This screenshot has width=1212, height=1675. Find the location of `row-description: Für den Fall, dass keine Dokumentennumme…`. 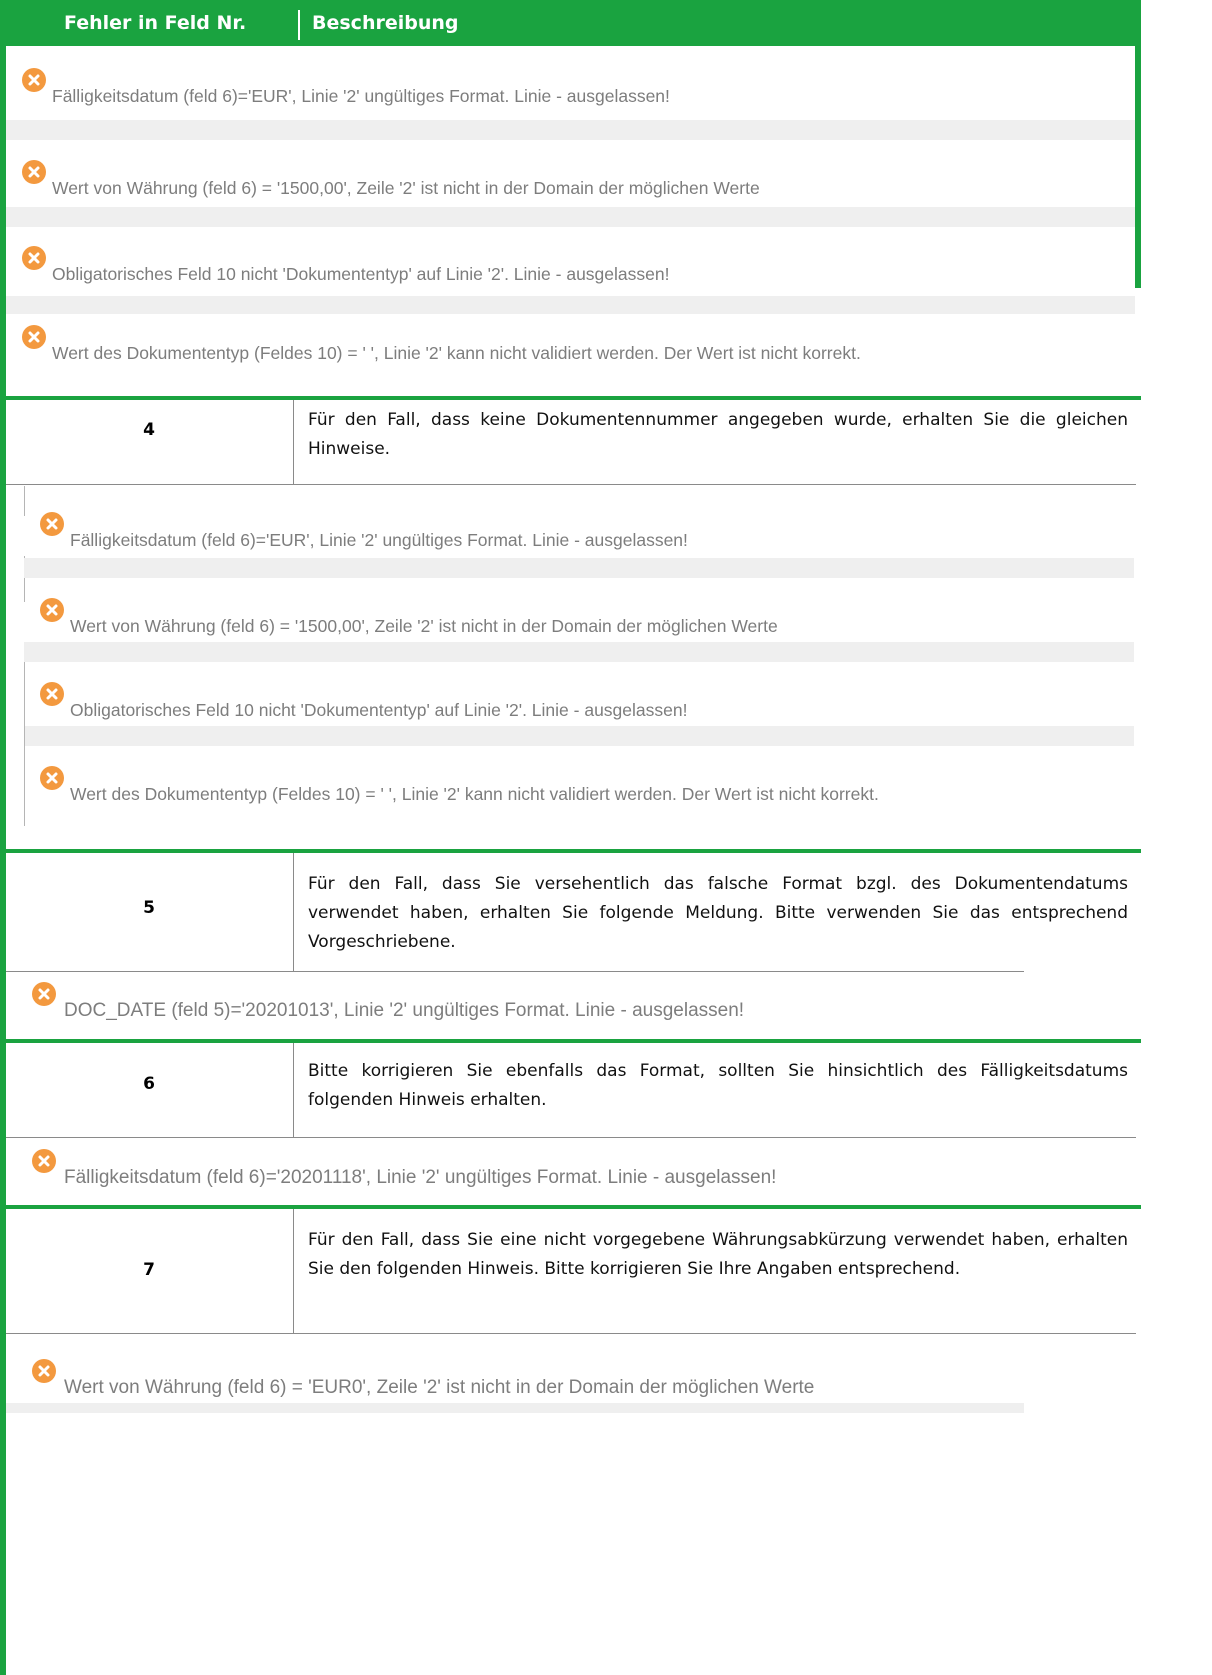

row-description: Für den Fall, dass keine Dokumentennumme… is located at coordinates (718, 434).